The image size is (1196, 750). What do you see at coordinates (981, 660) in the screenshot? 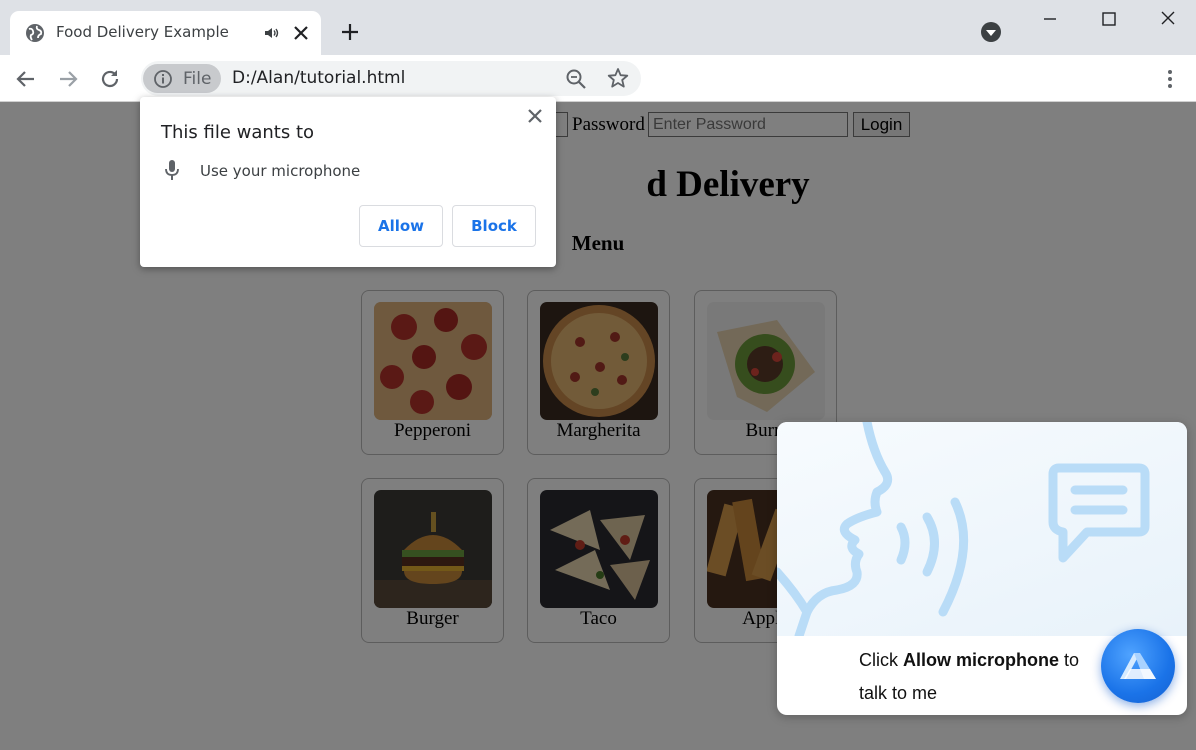
I see `assistant-text-bold: Allow microphone` at bounding box center [981, 660].